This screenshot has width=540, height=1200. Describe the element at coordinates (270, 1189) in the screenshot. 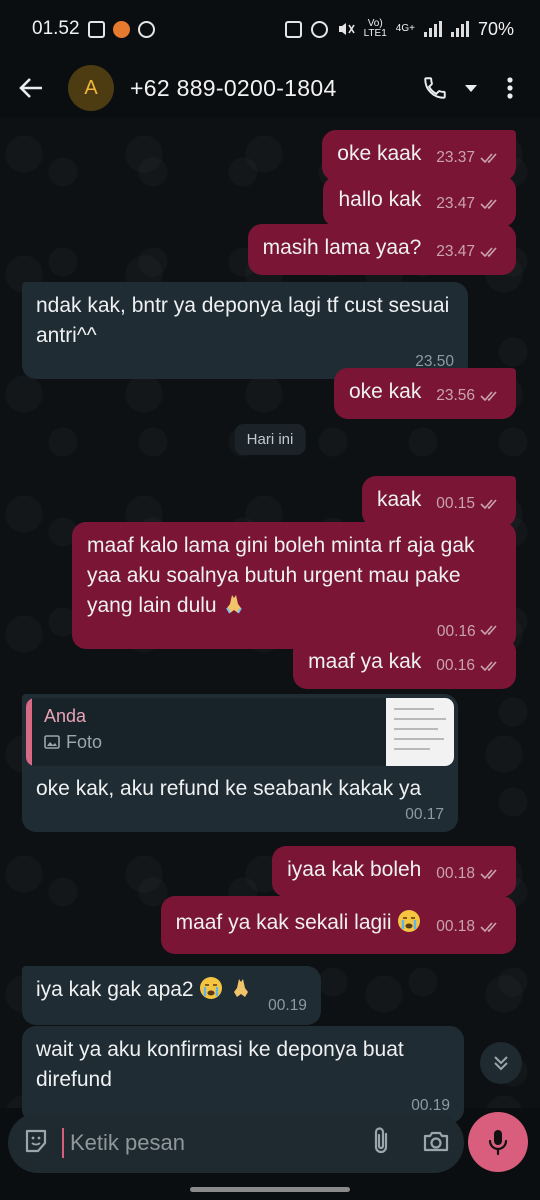

I see `gesture-navigation-bar` at that location.